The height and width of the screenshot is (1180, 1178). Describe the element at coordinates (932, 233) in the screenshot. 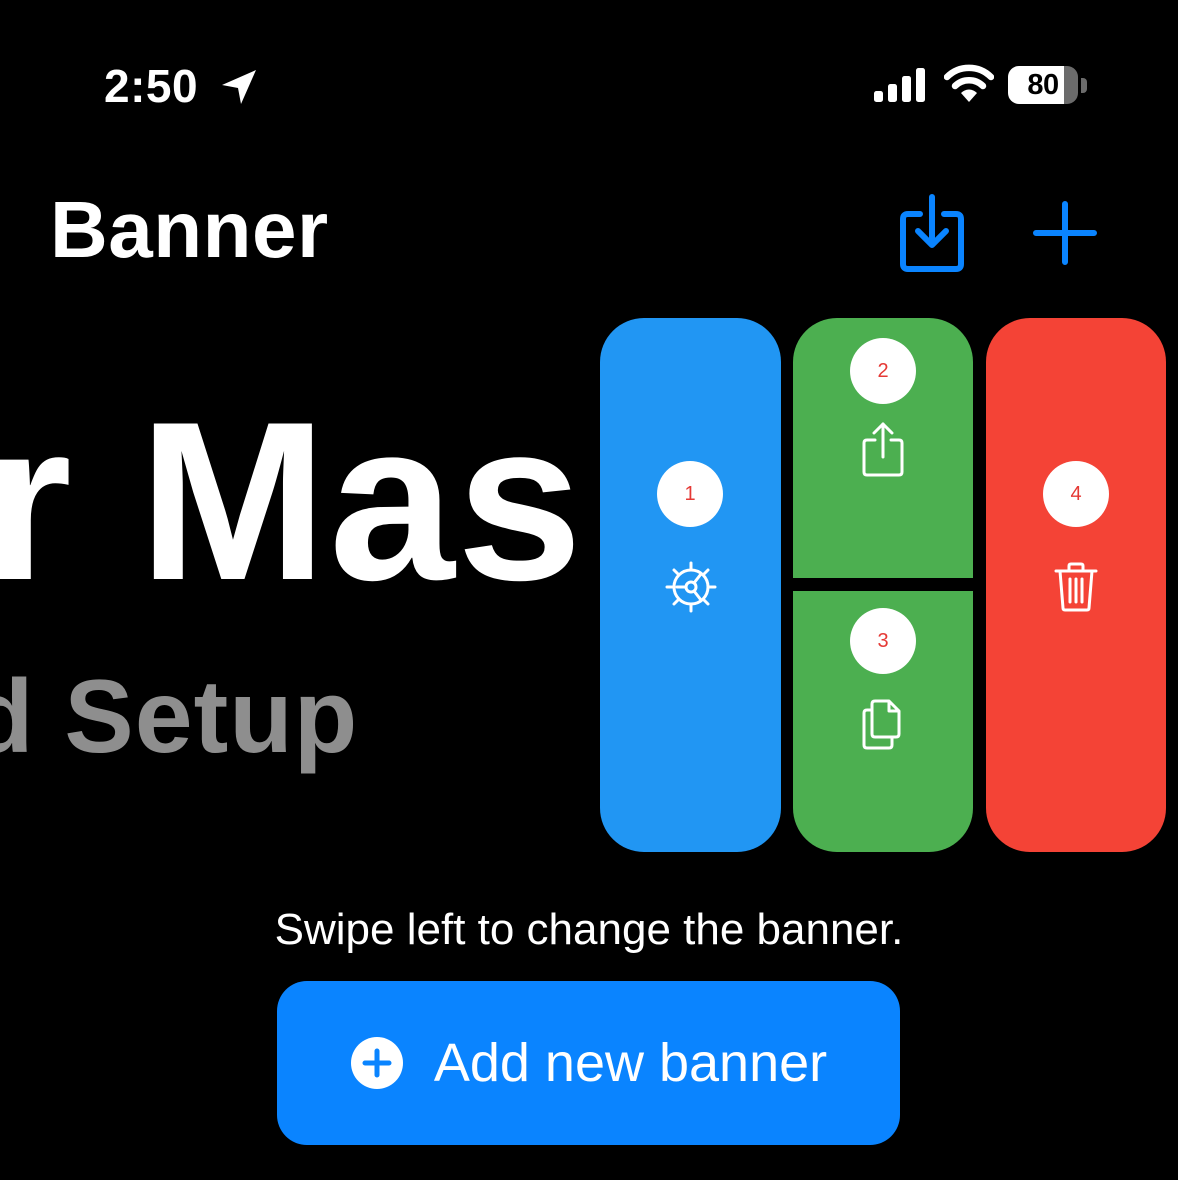

I see `import-icon` at that location.